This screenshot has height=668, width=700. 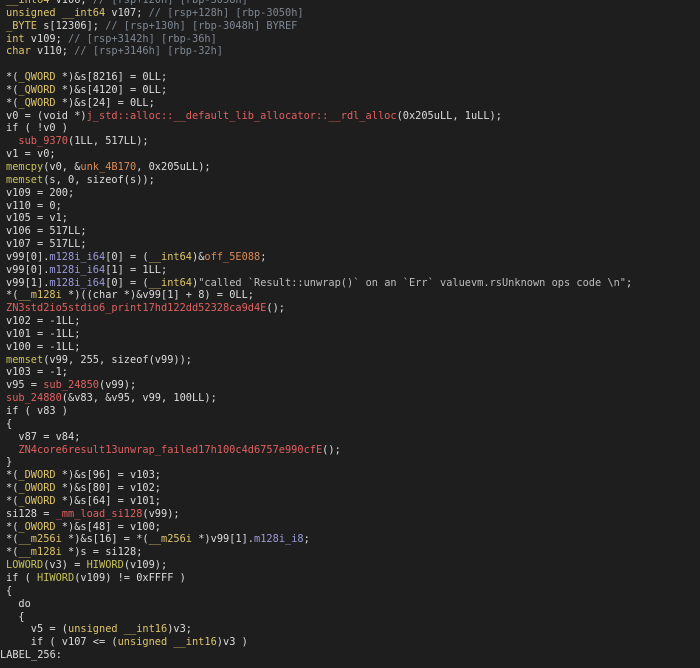 I want to click on code-token-text: (v99);, so click(x=161, y=513).